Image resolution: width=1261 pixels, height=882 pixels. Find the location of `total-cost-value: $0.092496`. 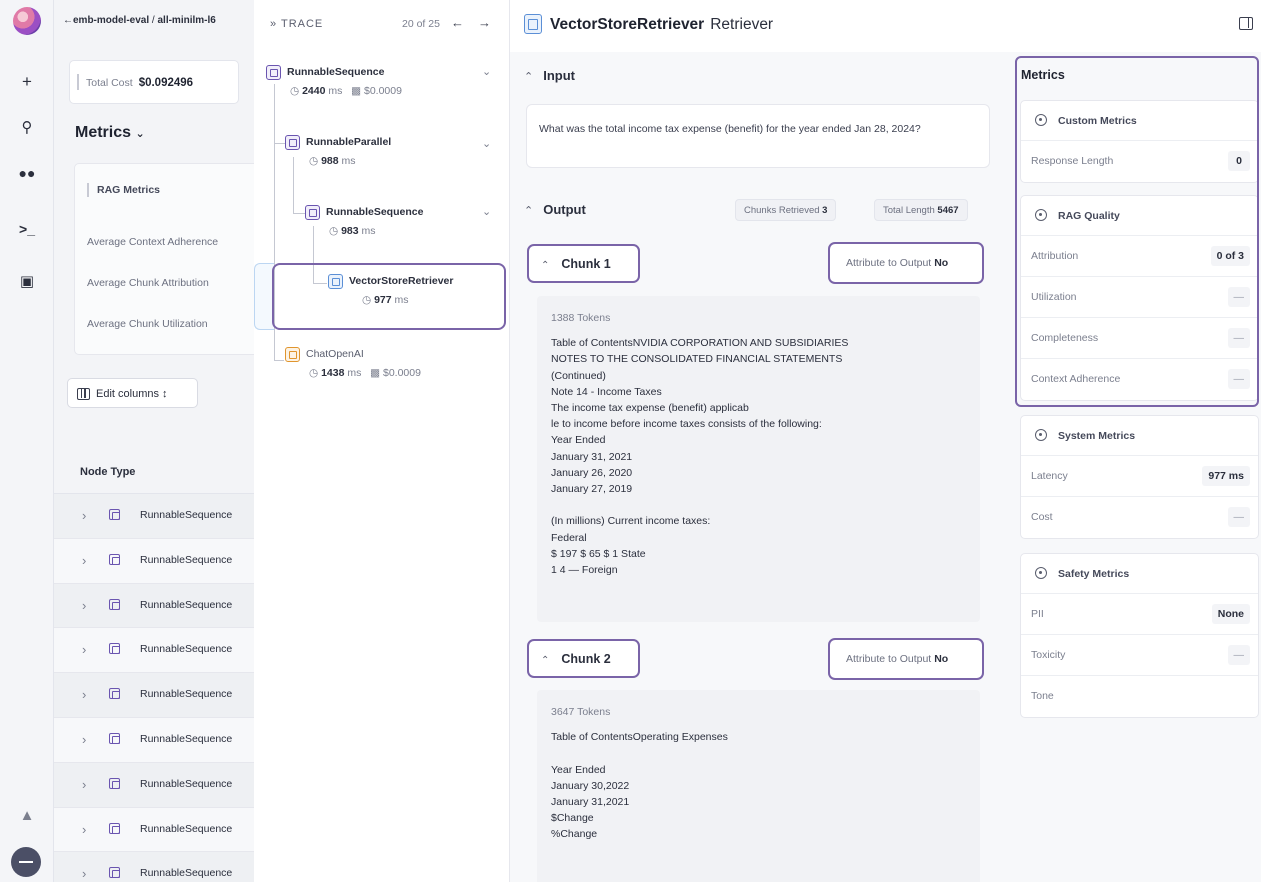

total-cost-value: $0.092496 is located at coordinates (166, 83).